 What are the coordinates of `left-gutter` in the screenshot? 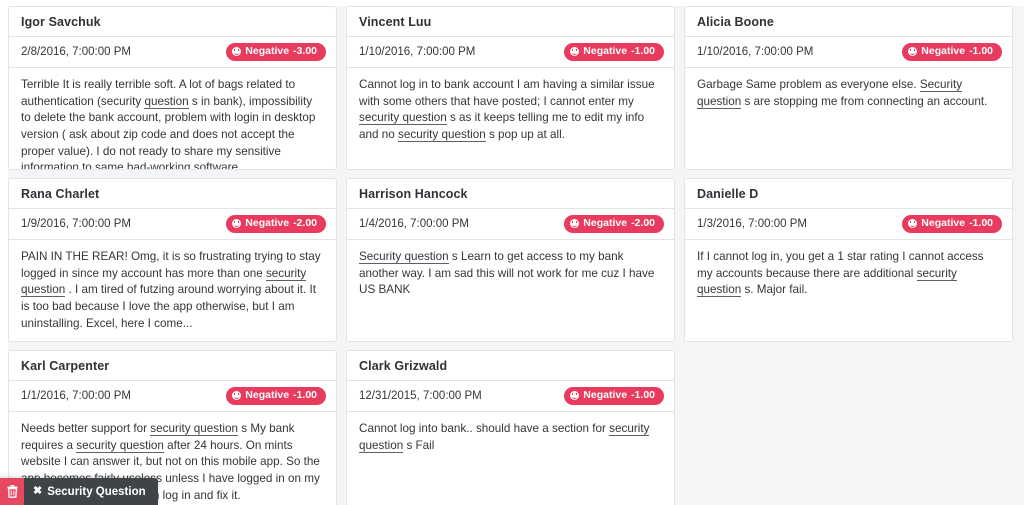 It's located at (4, 252).